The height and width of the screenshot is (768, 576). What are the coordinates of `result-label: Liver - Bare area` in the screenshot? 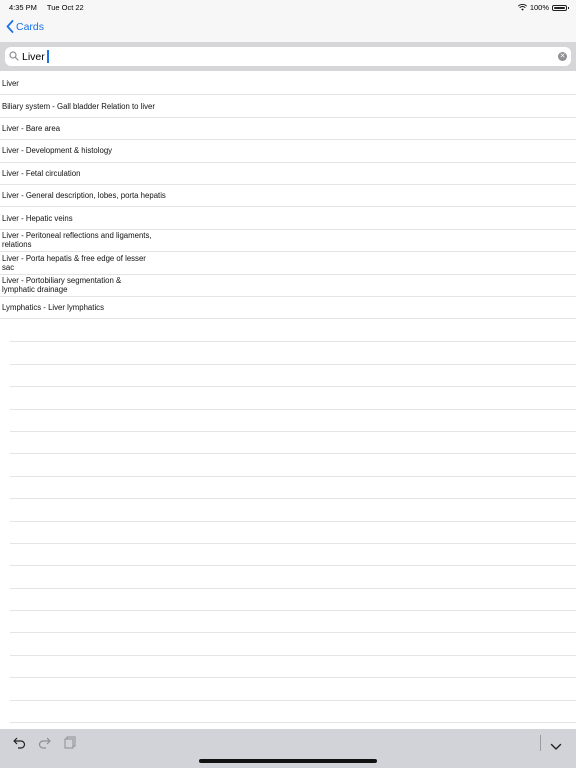 It's located at (31, 128).